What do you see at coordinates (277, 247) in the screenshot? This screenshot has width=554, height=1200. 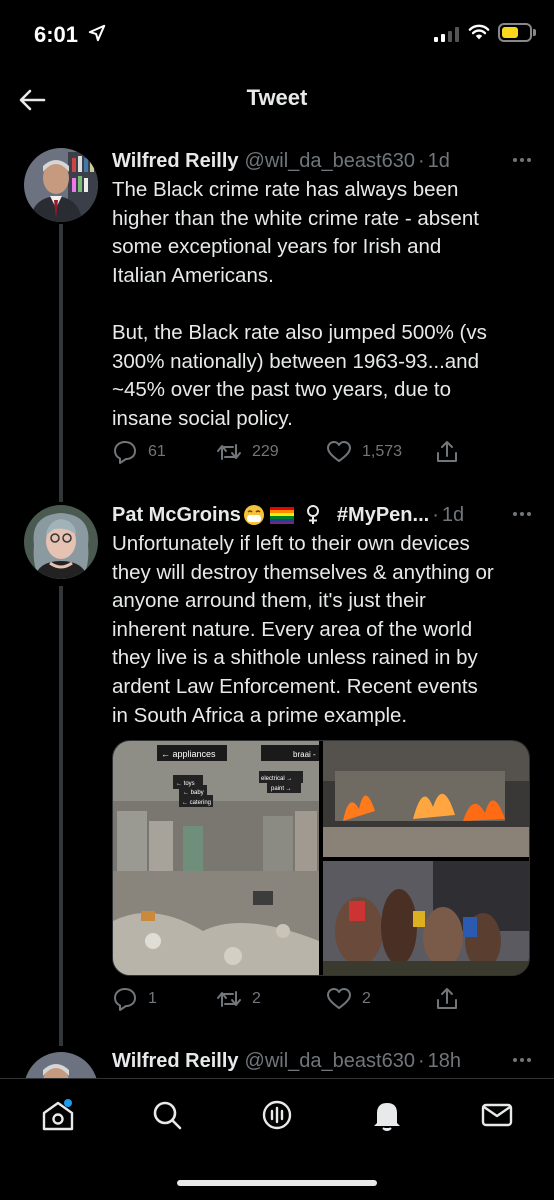 I see `tweet-text-line: some exceptional years for Irish and` at bounding box center [277, 247].